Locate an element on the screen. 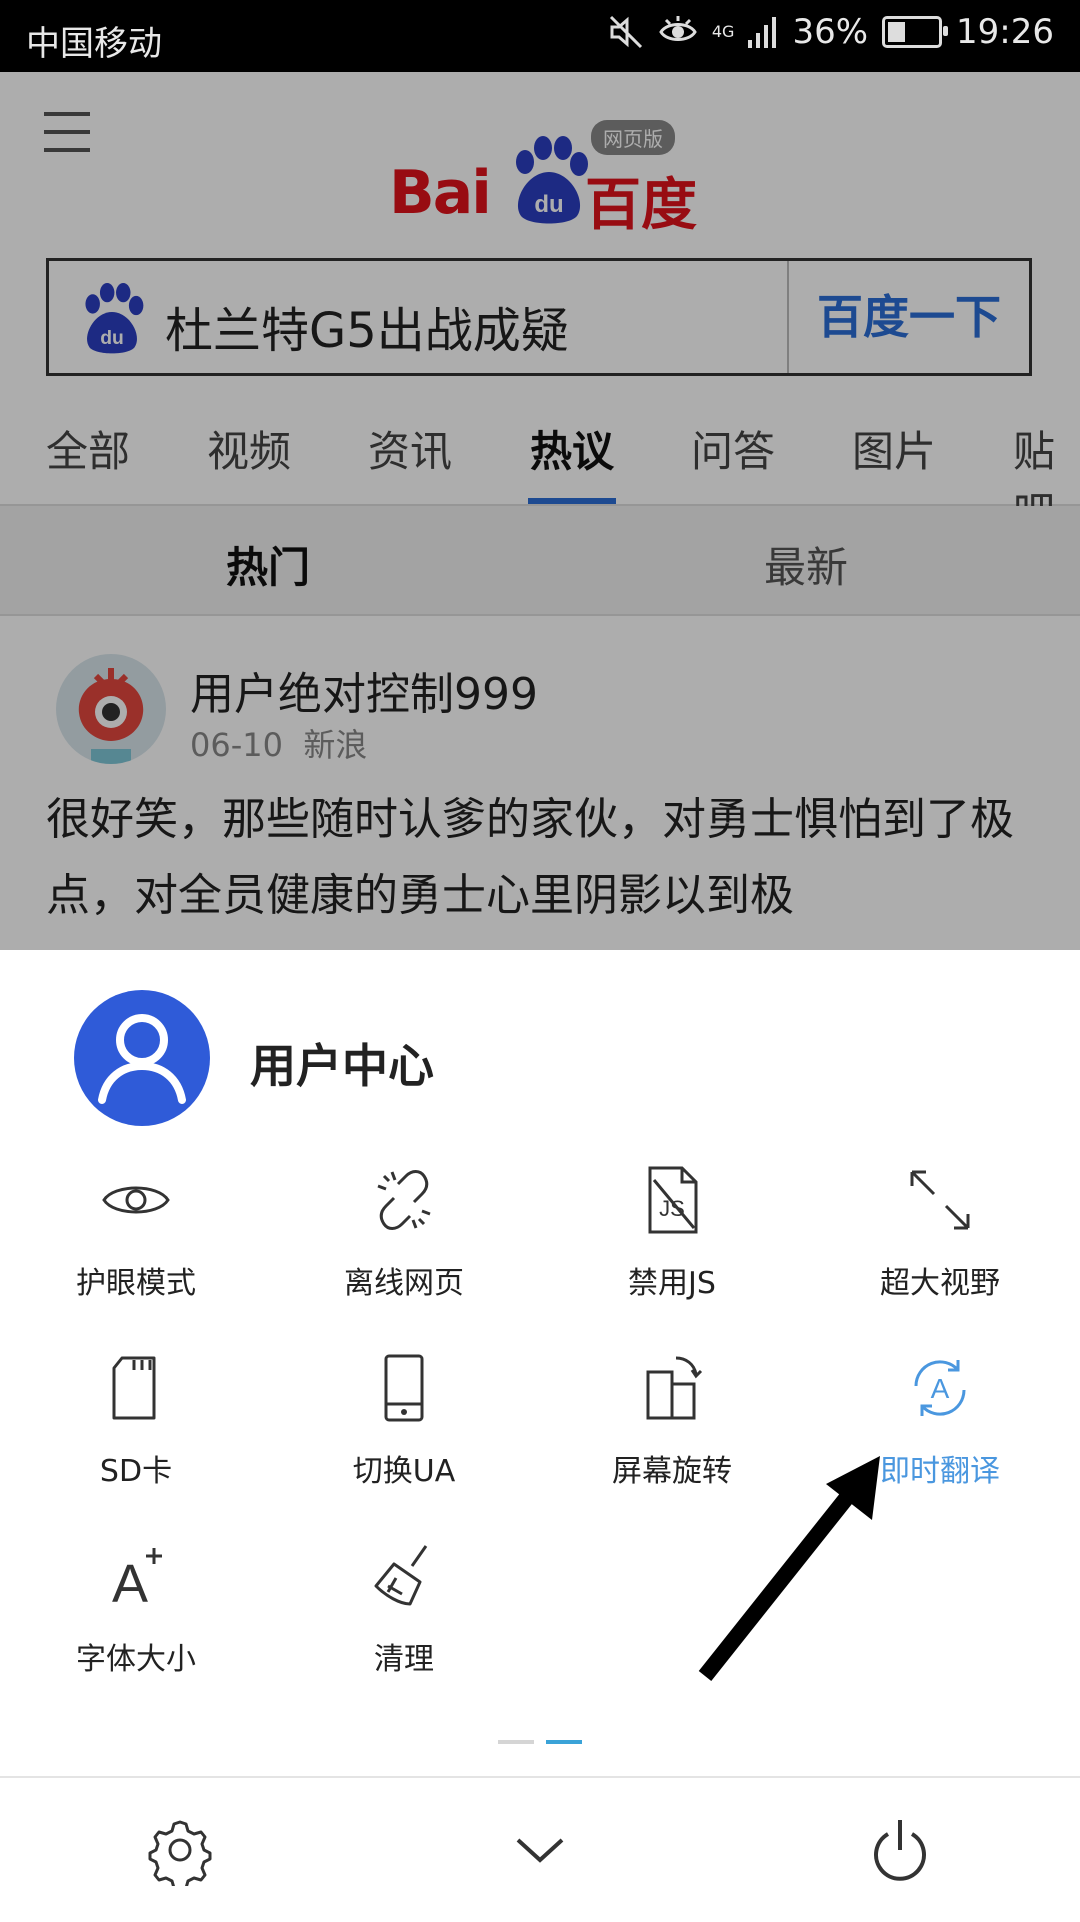 The height and width of the screenshot is (1922, 1080). menu-item-rotate-screen: 屏幕旋转 is located at coordinates (672, 1419).